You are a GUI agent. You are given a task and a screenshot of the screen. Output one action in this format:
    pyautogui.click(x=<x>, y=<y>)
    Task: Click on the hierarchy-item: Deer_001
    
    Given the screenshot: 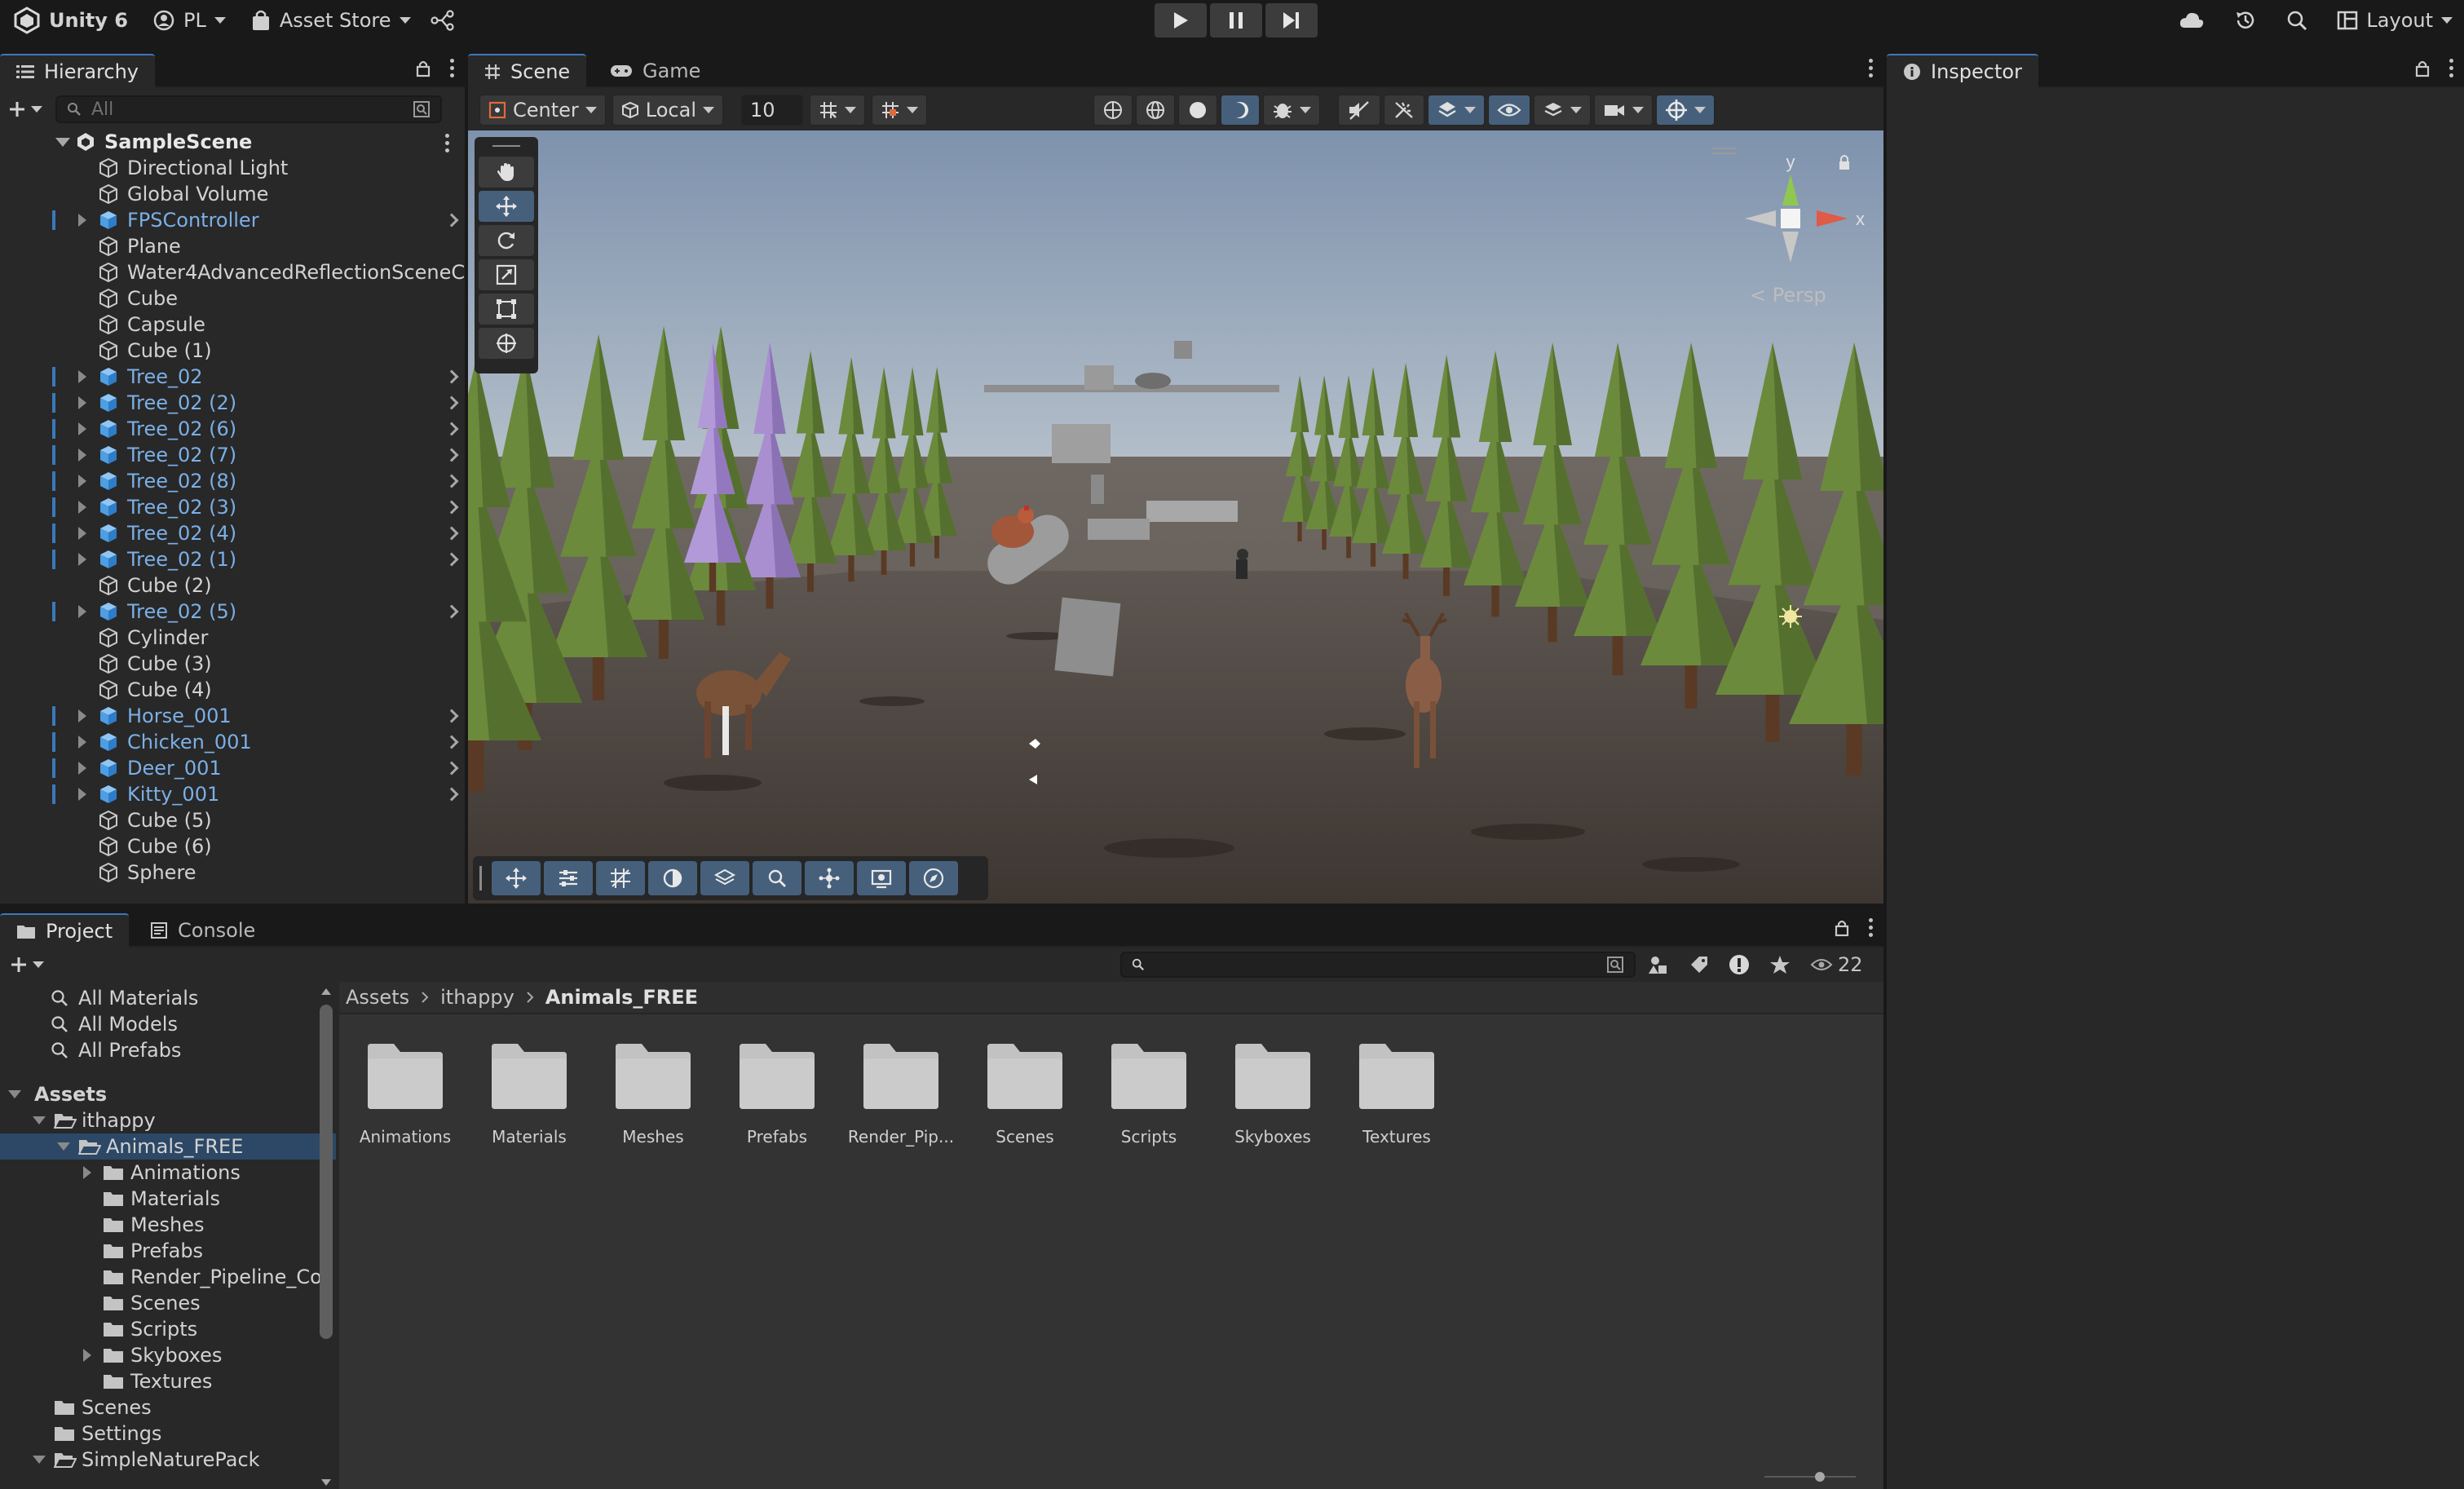 What is the action you would take?
    pyautogui.click(x=232, y=768)
    